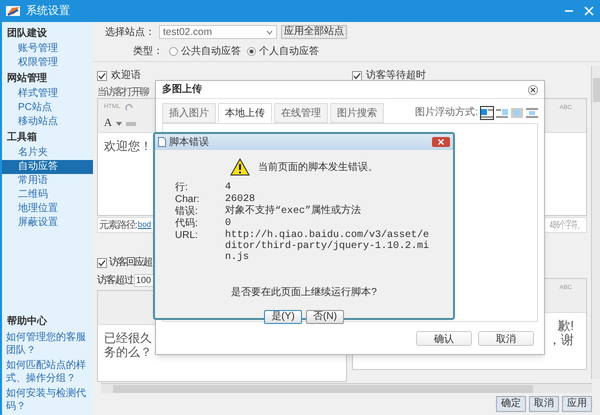 The width and height of the screenshot is (600, 415). What do you see at coordinates (162, 142) in the screenshot?
I see `document-icon` at bounding box center [162, 142].